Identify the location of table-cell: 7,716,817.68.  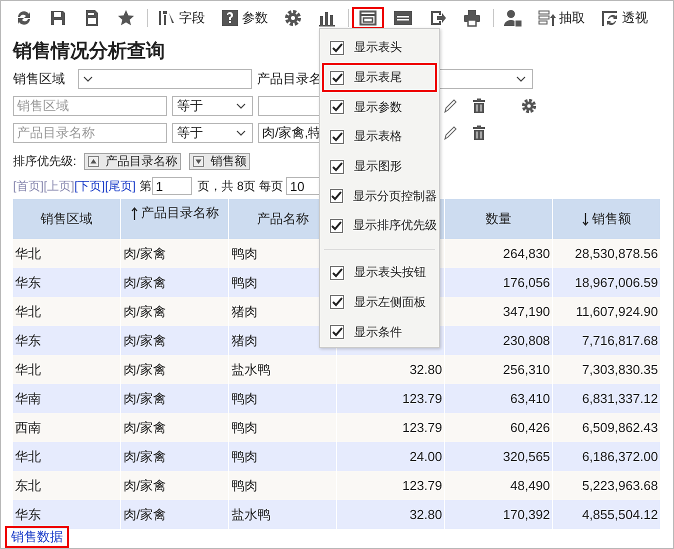
(606, 340).